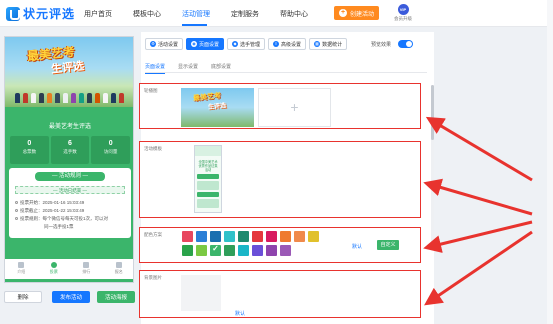 The width and height of the screenshot is (553, 324). I want to click on background-default-link: 默认, so click(240, 313).